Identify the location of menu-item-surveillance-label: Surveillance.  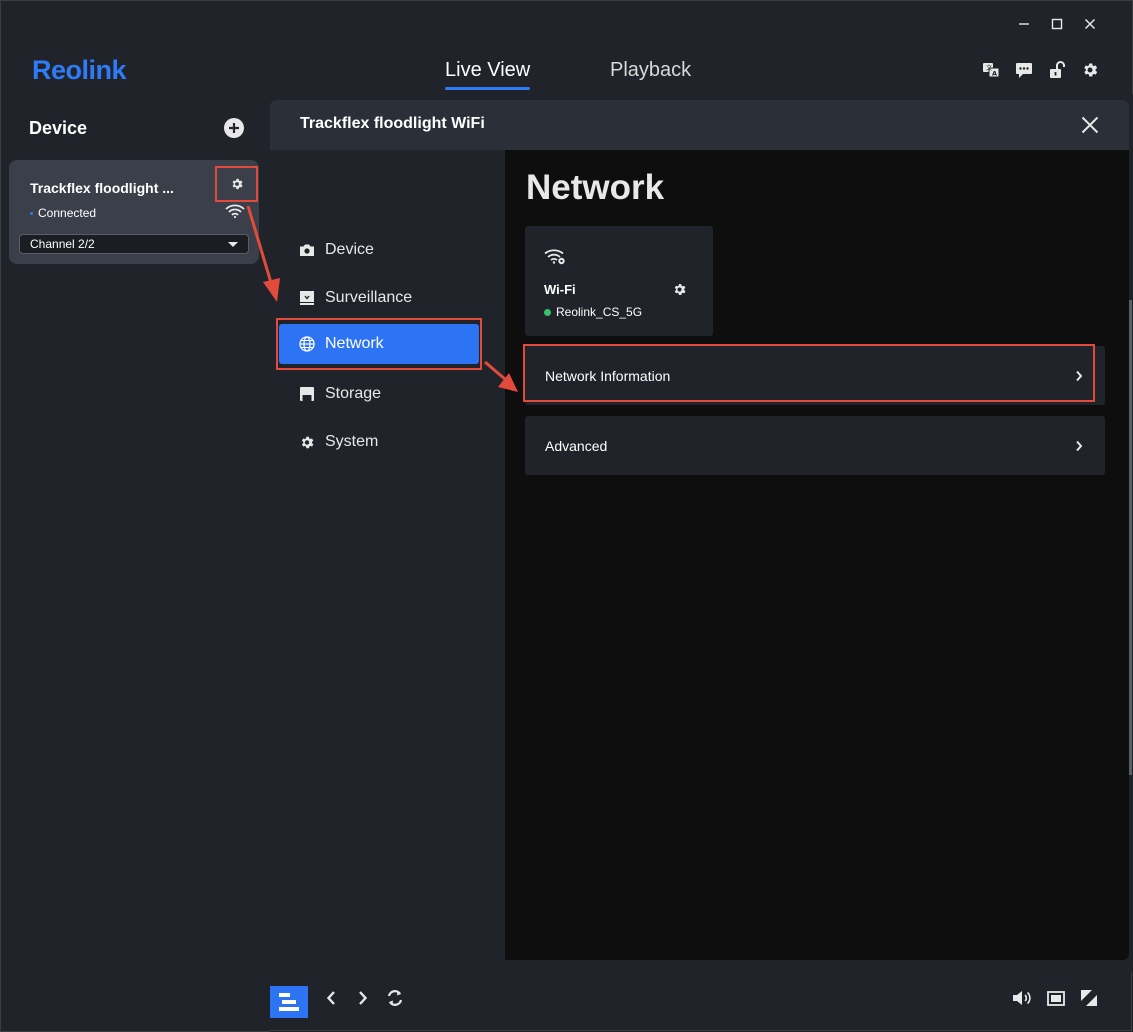
(369, 297).